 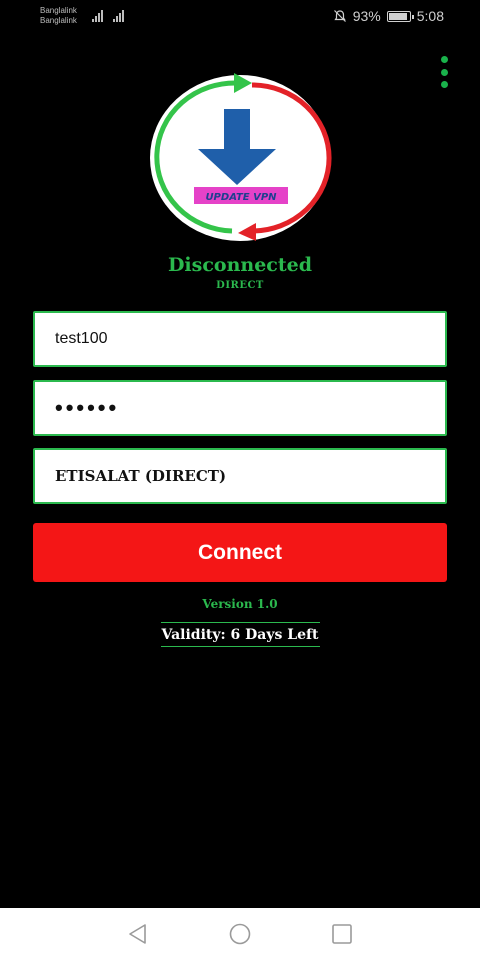 I want to click on app-logo: UPDATE VPN, so click(x=241, y=157).